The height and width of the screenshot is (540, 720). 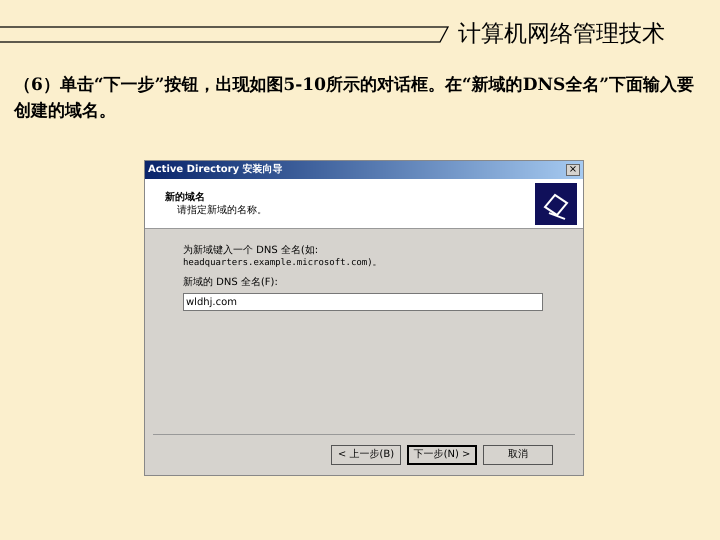 I want to click on wizard-button: 下一步(N) >, so click(x=442, y=455).